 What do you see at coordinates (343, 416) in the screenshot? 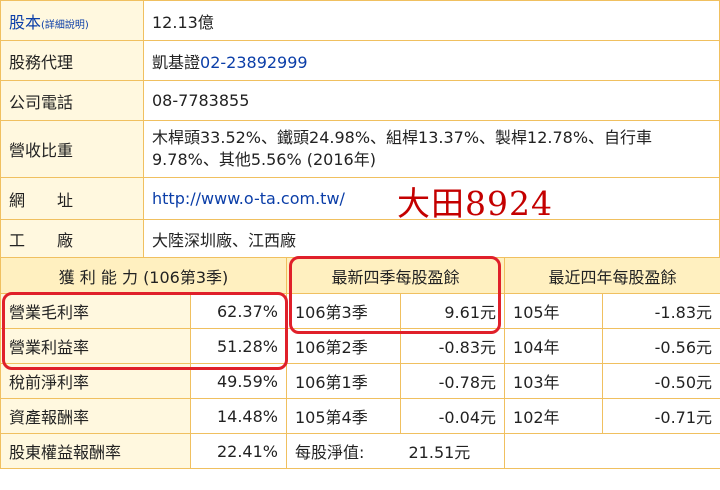
I see `eps4q-period: 105第4季` at bounding box center [343, 416].